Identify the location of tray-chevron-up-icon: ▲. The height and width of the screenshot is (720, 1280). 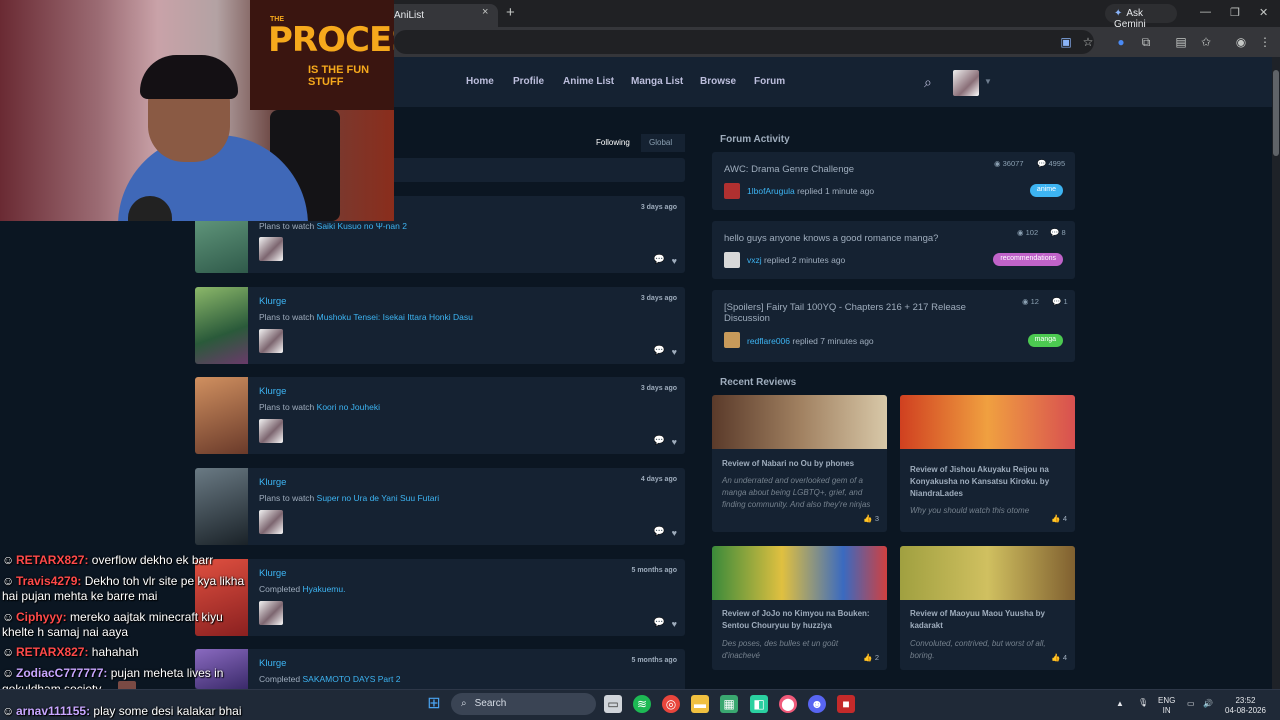
(1120, 704).